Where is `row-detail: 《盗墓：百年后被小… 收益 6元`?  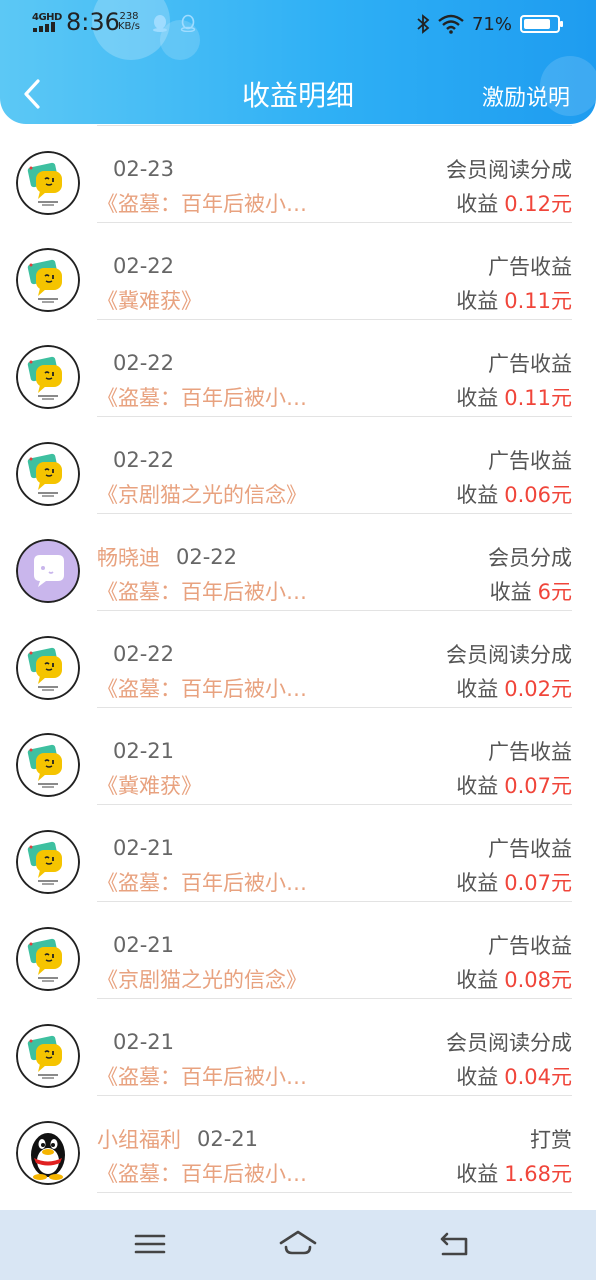 row-detail: 《盗墓：百年后被小… 收益 6元 is located at coordinates (334, 591).